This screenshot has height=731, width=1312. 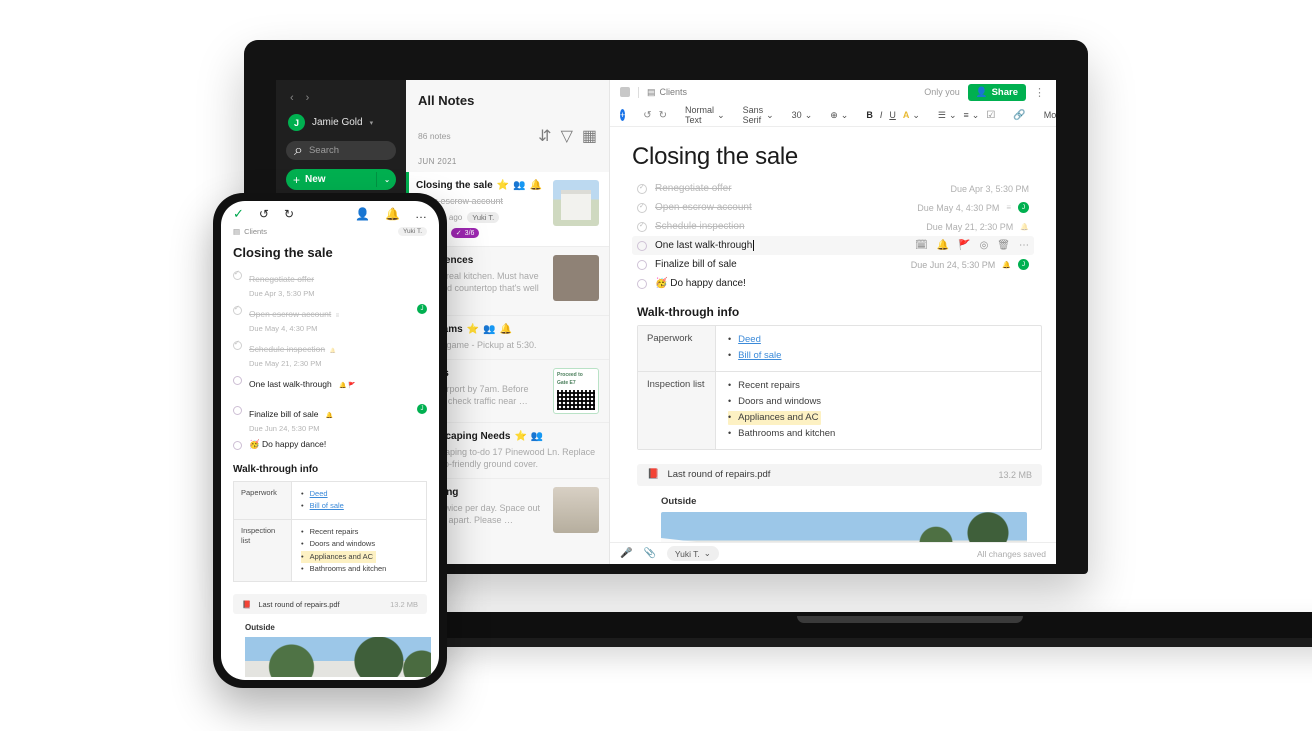 What do you see at coordinates (990, 115) in the screenshot?
I see `checklist-icon: ☑` at bounding box center [990, 115].